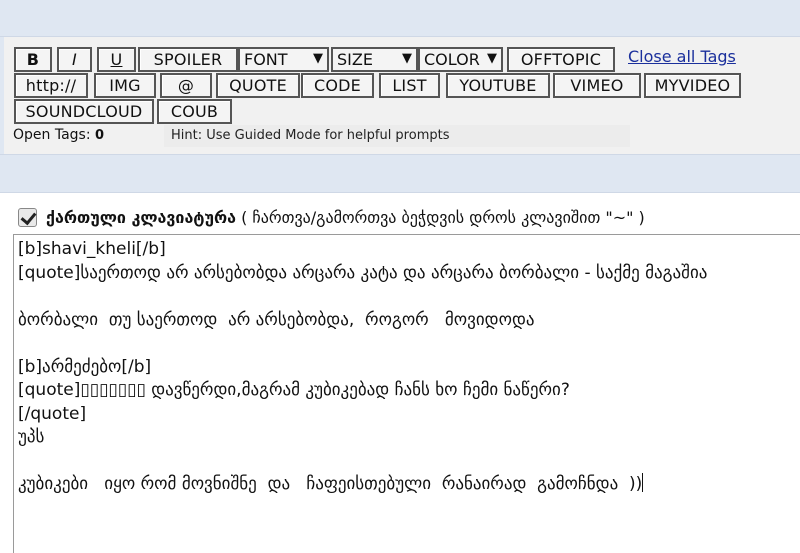 This screenshot has height=553, width=800. What do you see at coordinates (125, 85) in the screenshot?
I see `img-button: IMG` at bounding box center [125, 85].